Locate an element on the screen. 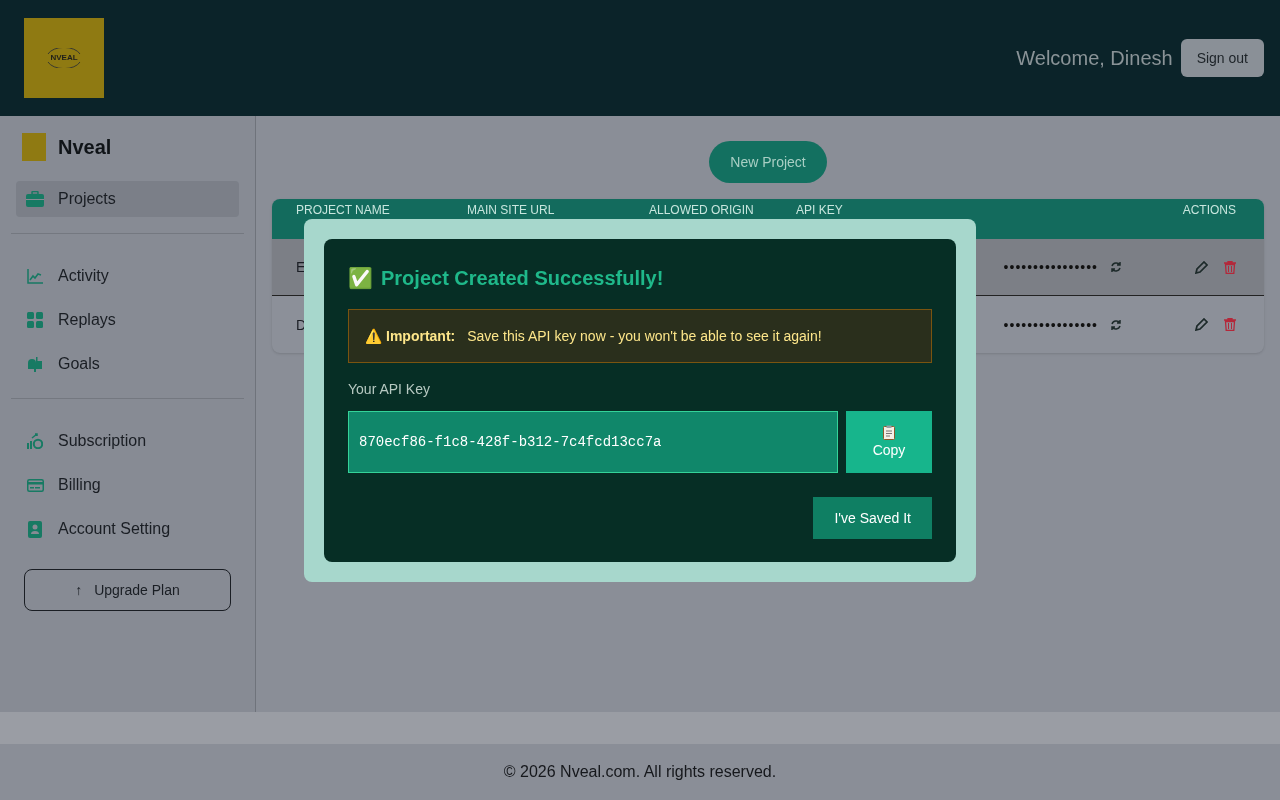 Image resolution: width=1280 pixels, height=800 pixels. column-header: ACTIONS is located at coordinates (1209, 210).